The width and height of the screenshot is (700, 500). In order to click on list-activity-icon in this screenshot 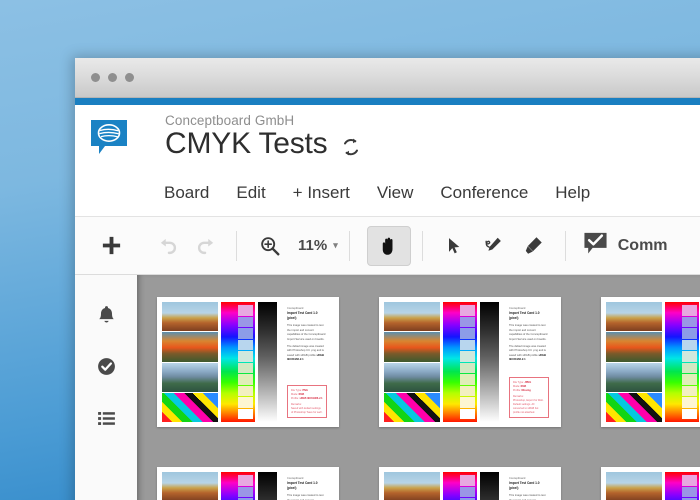, I will do `click(106, 421)`.